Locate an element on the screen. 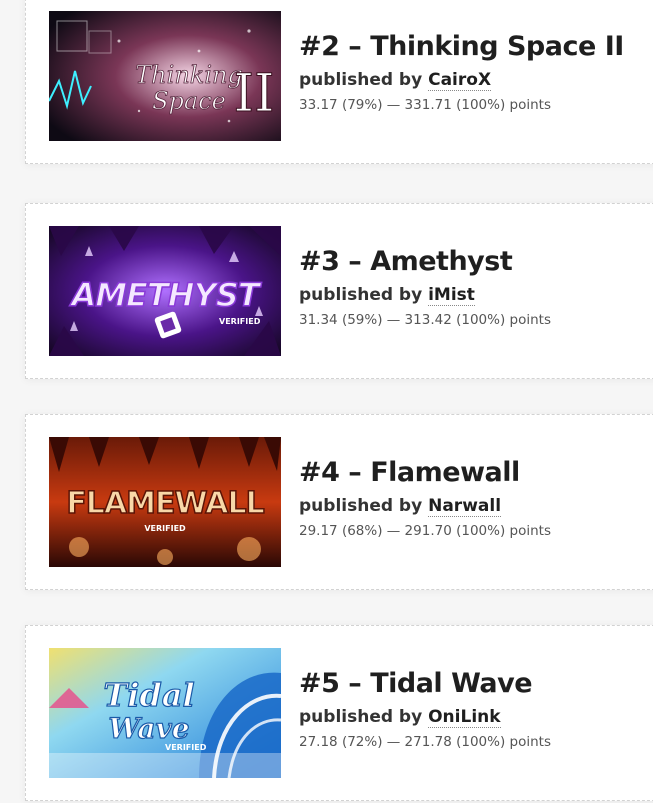  publisher-link: iMist is located at coordinates (451, 295).